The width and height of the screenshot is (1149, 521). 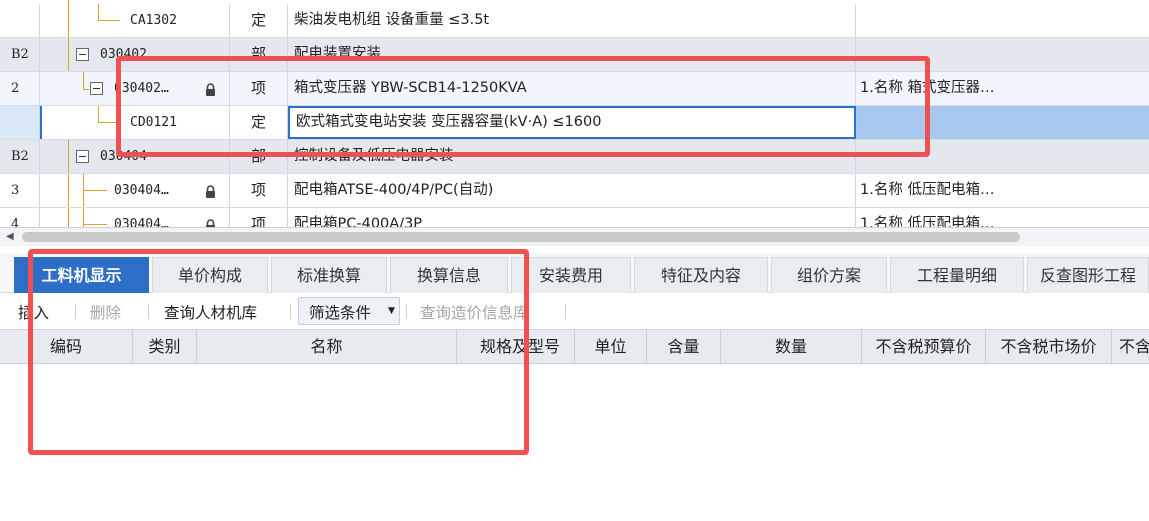 I want to click on table-row: B2 030404 部 控制设备及低压电器安装, so click(x=574, y=157).